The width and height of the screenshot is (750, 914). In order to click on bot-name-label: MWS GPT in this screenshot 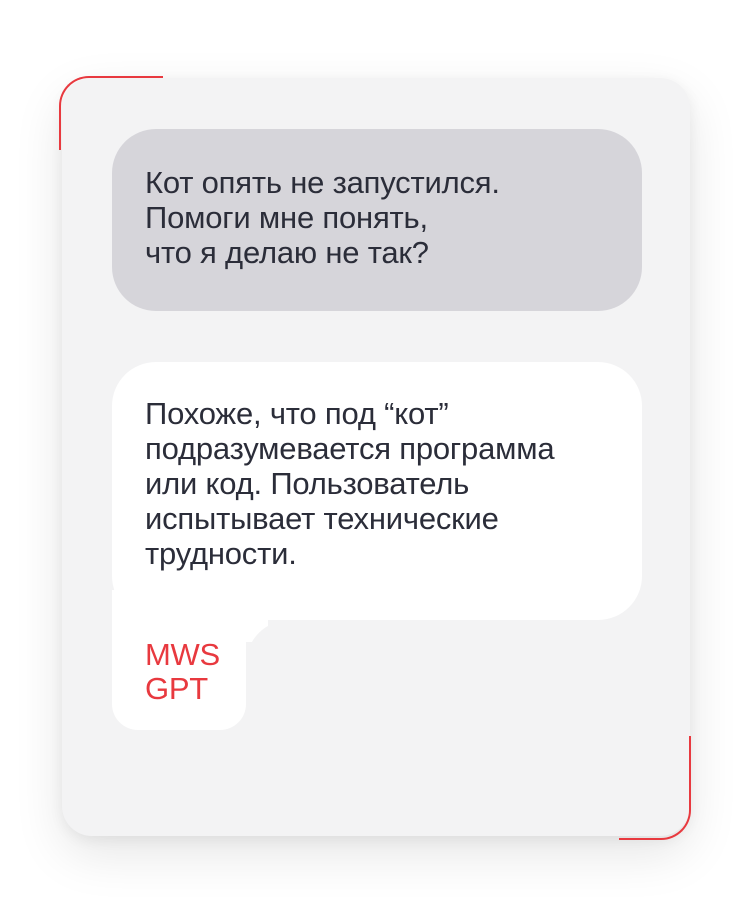, I will do `click(182, 671)`.